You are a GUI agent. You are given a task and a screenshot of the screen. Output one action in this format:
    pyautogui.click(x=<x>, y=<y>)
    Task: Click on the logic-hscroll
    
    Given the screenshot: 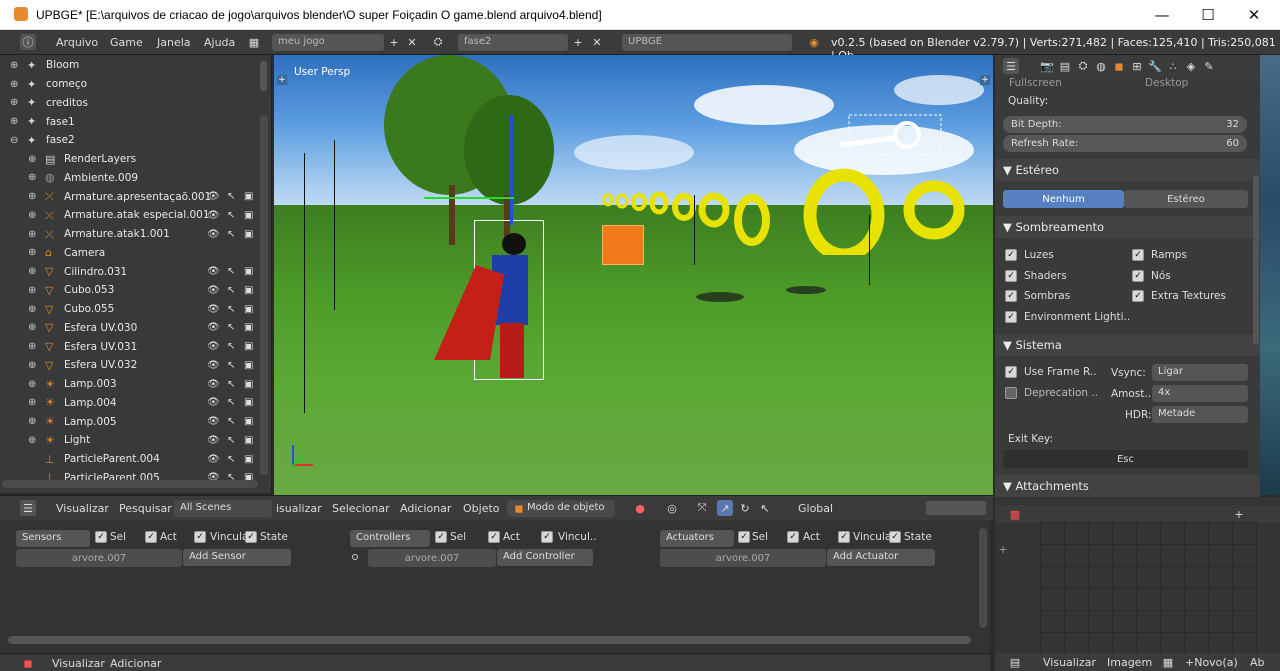 What is the action you would take?
    pyautogui.click(x=489, y=640)
    